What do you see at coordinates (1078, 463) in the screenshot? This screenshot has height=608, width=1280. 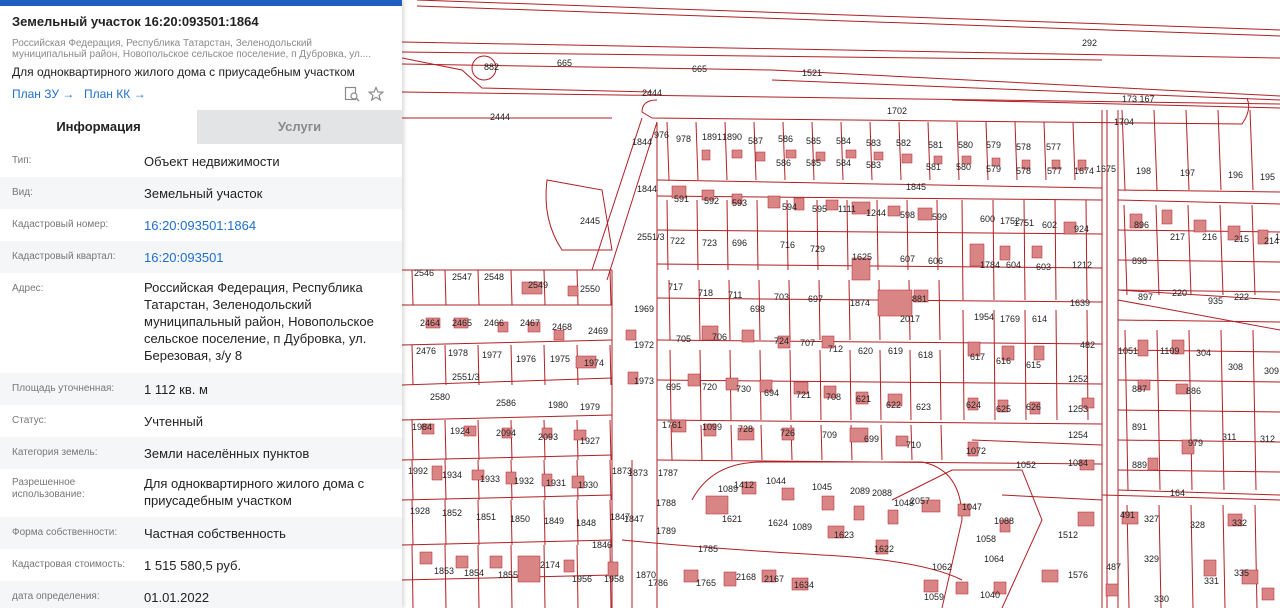 I see `parcel-number-label: 1084` at bounding box center [1078, 463].